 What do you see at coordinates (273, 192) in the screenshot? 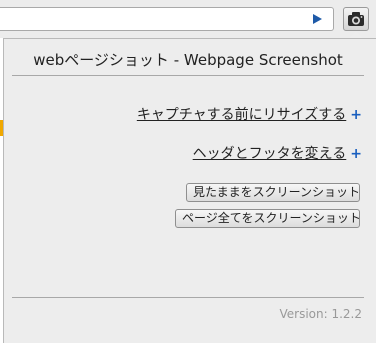
I see `screenshot-visible-button: 見たままをスクリーンショット` at bounding box center [273, 192].